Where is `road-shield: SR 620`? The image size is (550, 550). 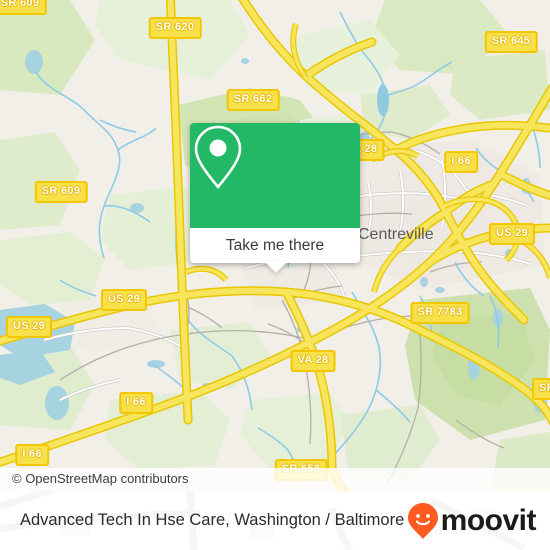
road-shield: SR 620 is located at coordinates (175, 28).